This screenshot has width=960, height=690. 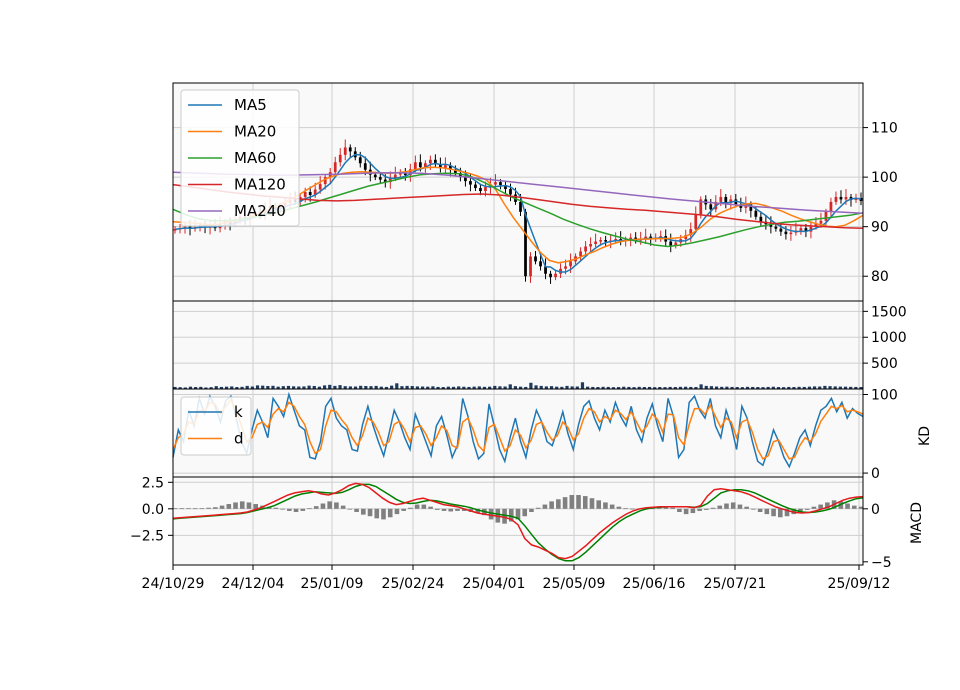 What do you see at coordinates (917, 523) in the screenshot?
I see `macd-axis-label: MACD` at bounding box center [917, 523].